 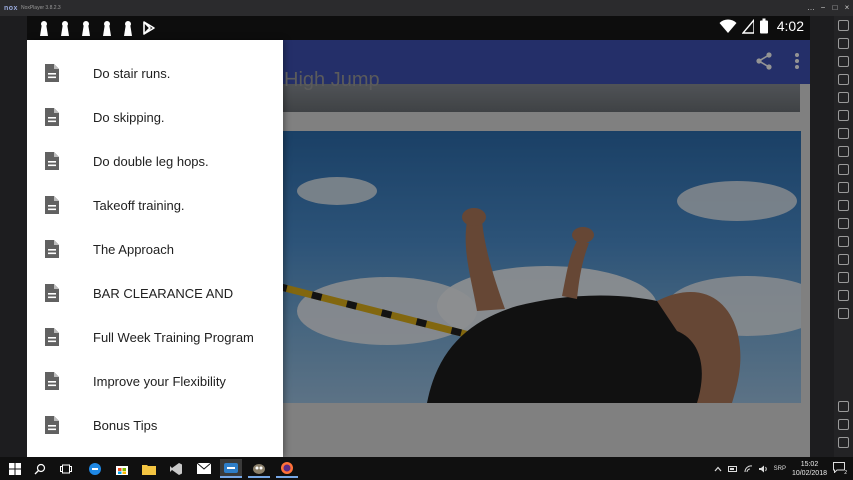 I want to click on chevron-up-icon, so click(x=718, y=469).